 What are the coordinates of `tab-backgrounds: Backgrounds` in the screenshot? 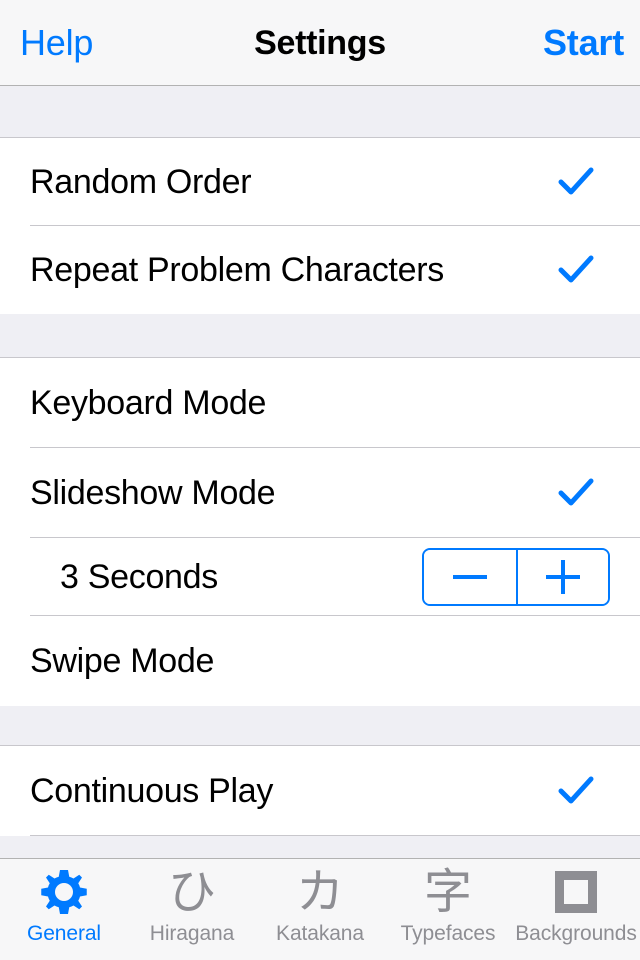 It's located at (576, 909).